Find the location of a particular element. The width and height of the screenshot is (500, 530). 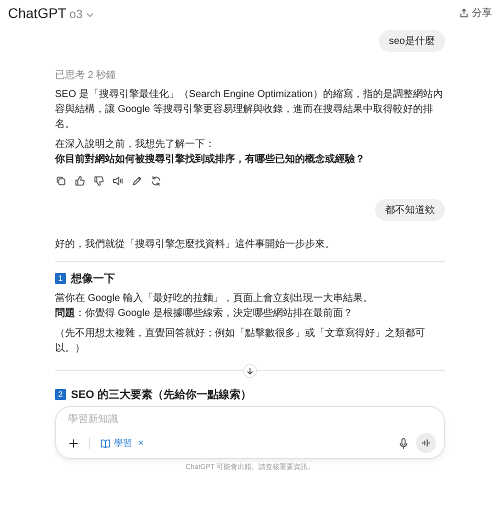

answer-question: 你目前對網站如何被搜尋引擎找到或排序，有哪些已知的概念或經驗？ is located at coordinates (210, 159).